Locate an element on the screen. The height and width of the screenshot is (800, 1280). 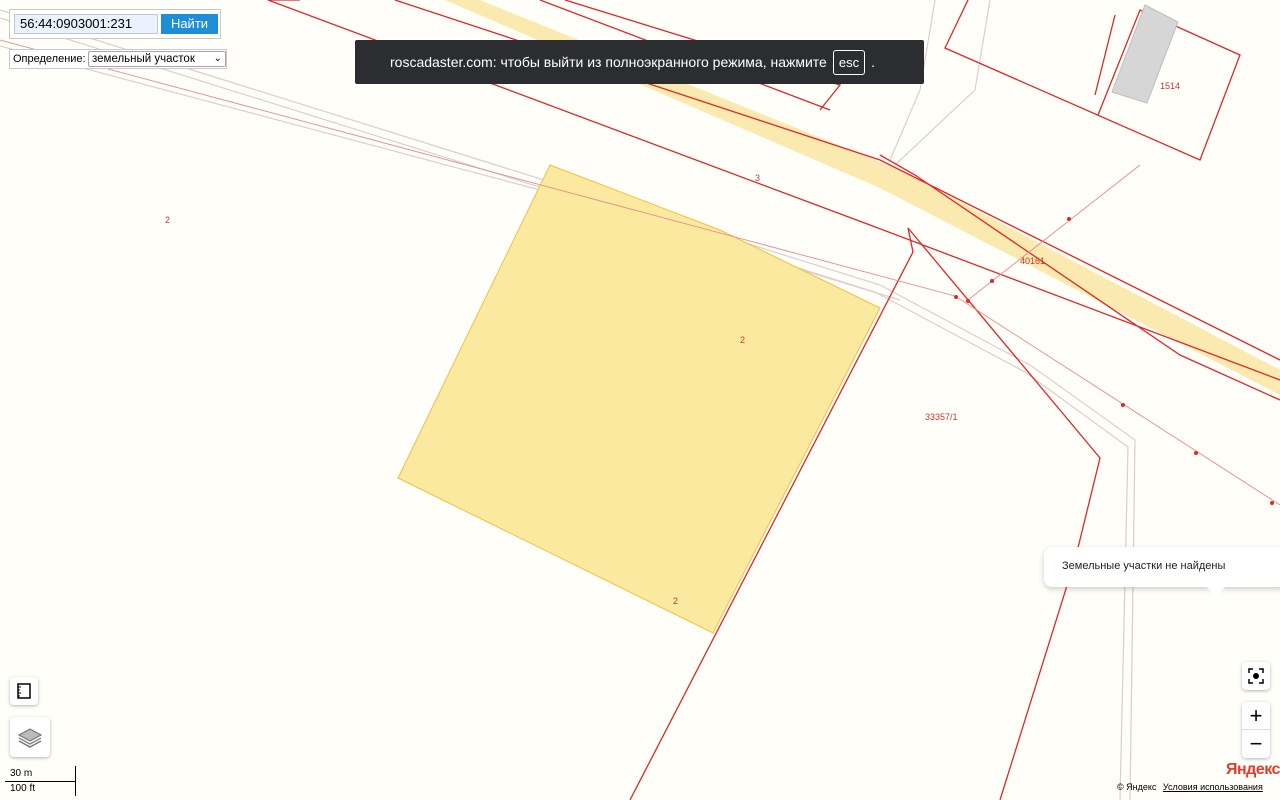
definition-select: земельный участок ⌄ is located at coordinates (157, 59).